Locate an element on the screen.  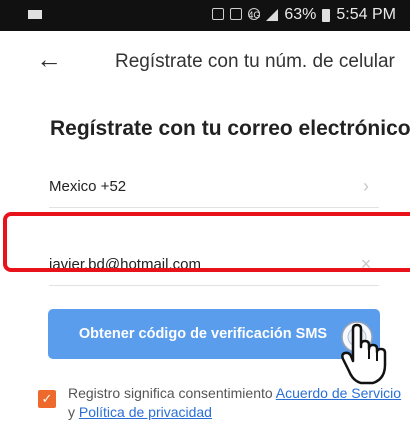
consent-checkbox: ✓ is located at coordinates (47, 399).